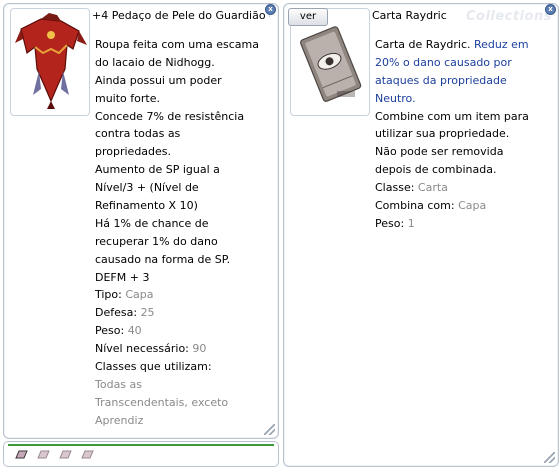  I want to click on card-desc-prefix: Carta de Raydric., so click(423, 44).